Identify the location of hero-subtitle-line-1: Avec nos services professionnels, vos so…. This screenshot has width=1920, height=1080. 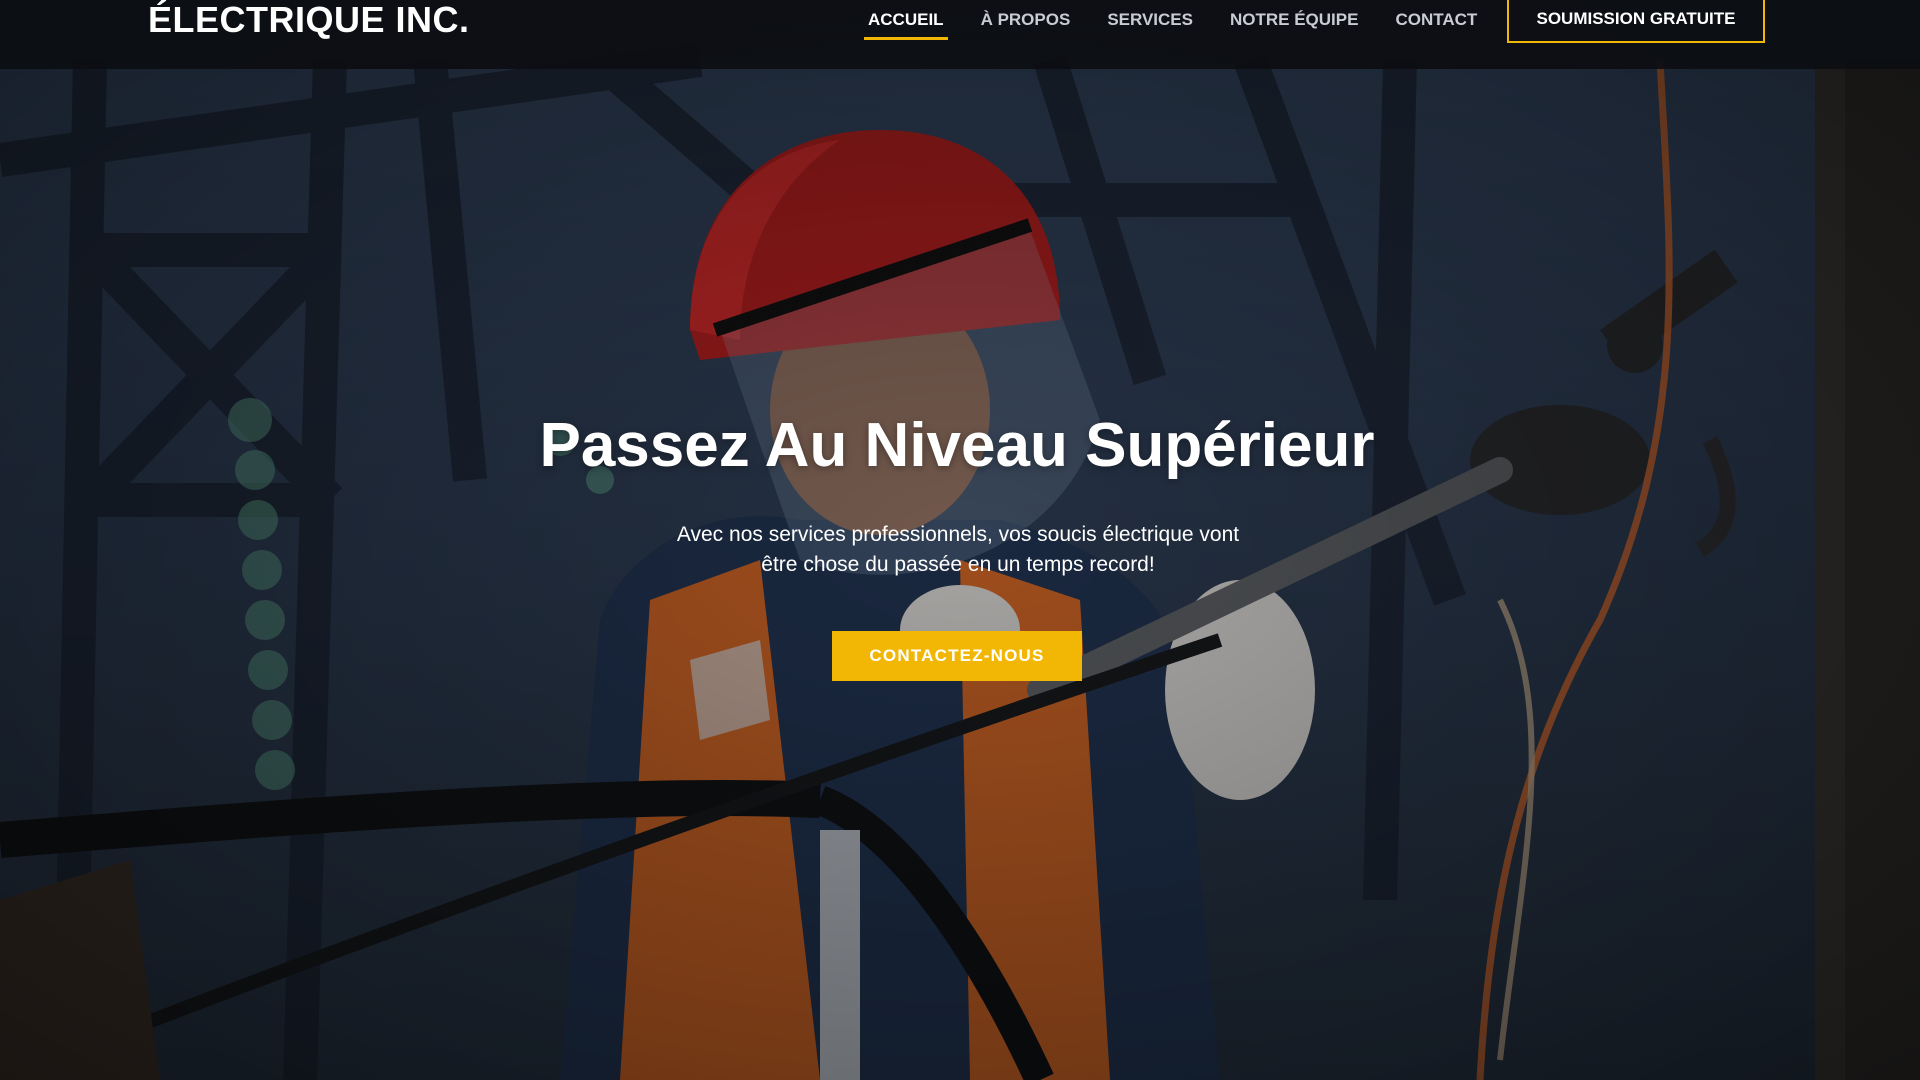
(958, 534).